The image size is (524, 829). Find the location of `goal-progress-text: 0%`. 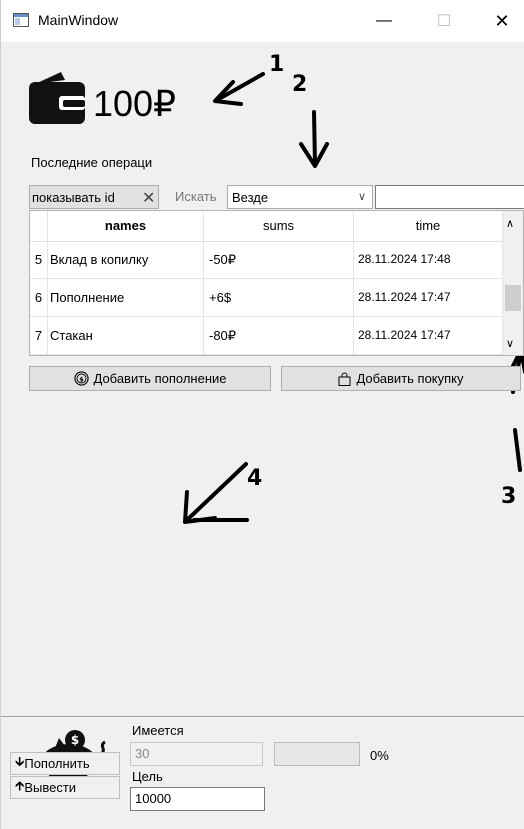

goal-progress-text: 0% is located at coordinates (379, 755).